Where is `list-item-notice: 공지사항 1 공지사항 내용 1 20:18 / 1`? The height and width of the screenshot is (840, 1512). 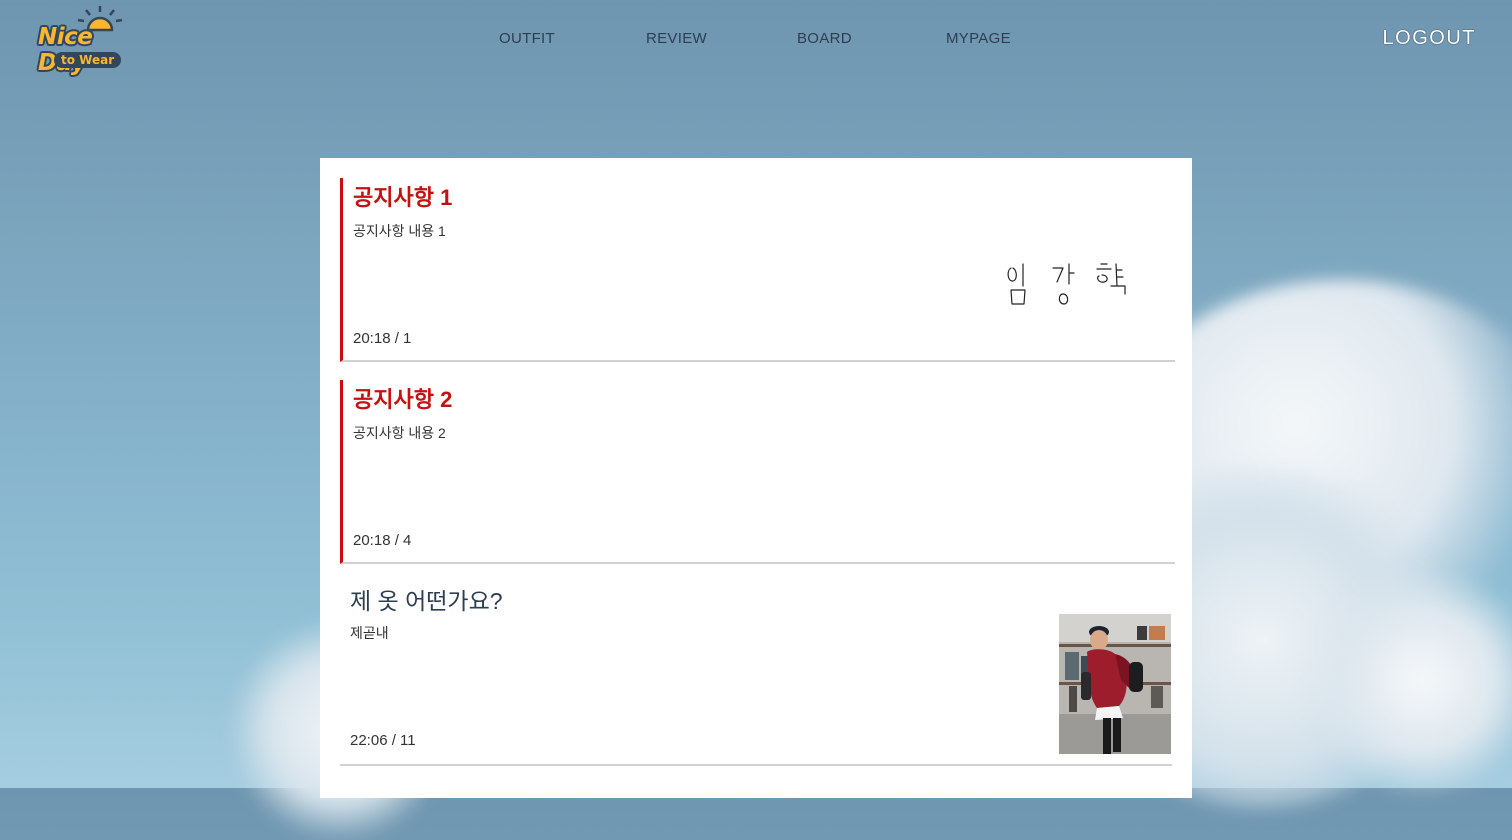 list-item-notice: 공지사항 1 공지사항 내용 1 20:18 / 1 is located at coordinates (757, 270).